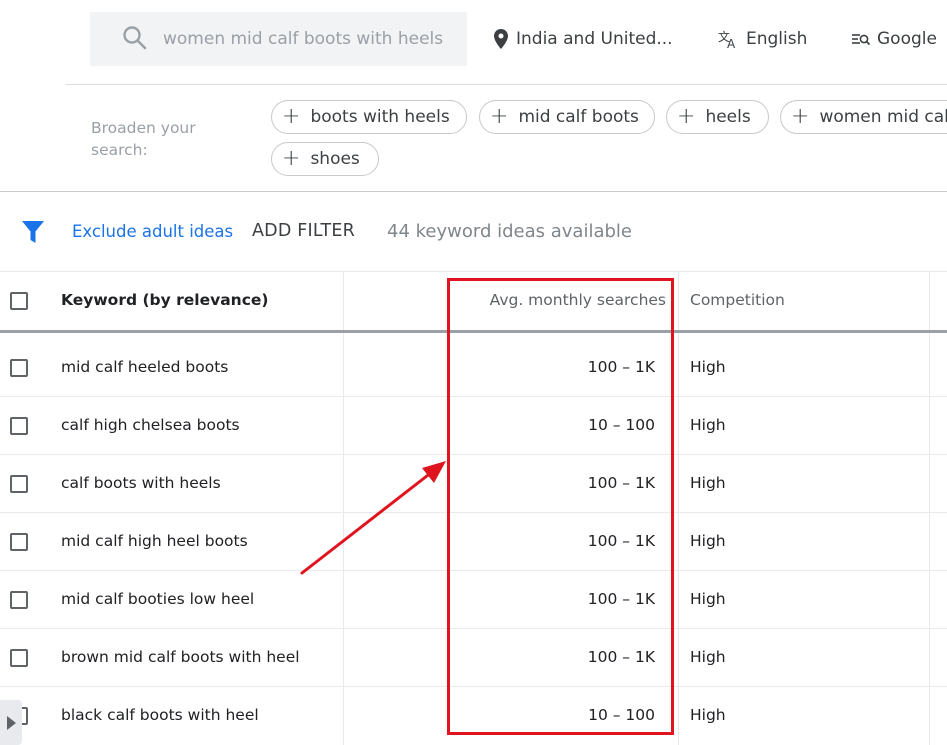  What do you see at coordinates (731, 43) in the screenshot?
I see `svg-text: A` at bounding box center [731, 43].